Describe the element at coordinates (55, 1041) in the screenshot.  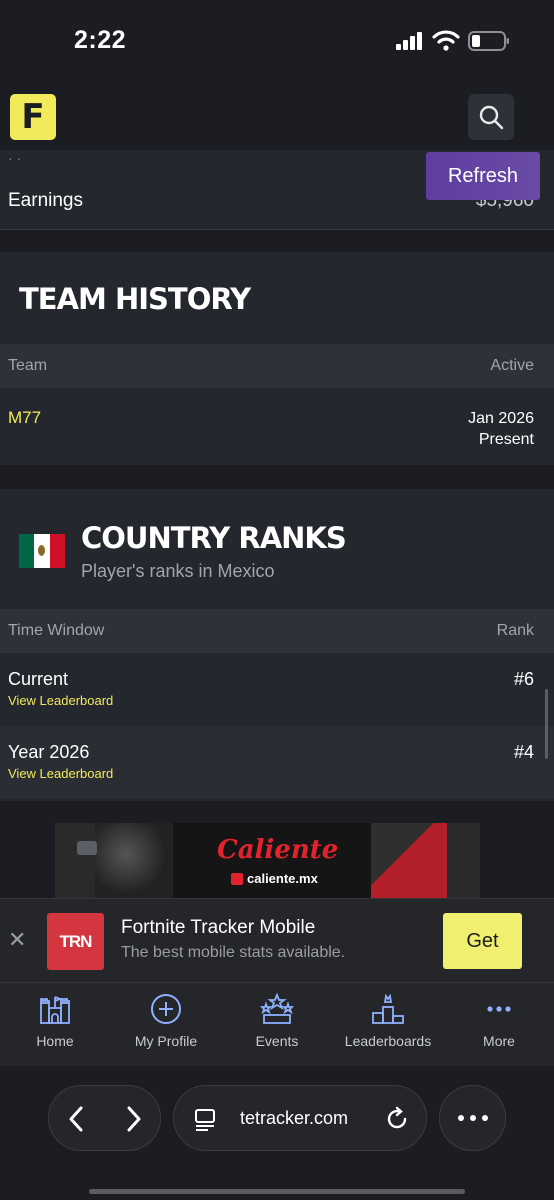
I see `nav-home-label: Home` at that location.